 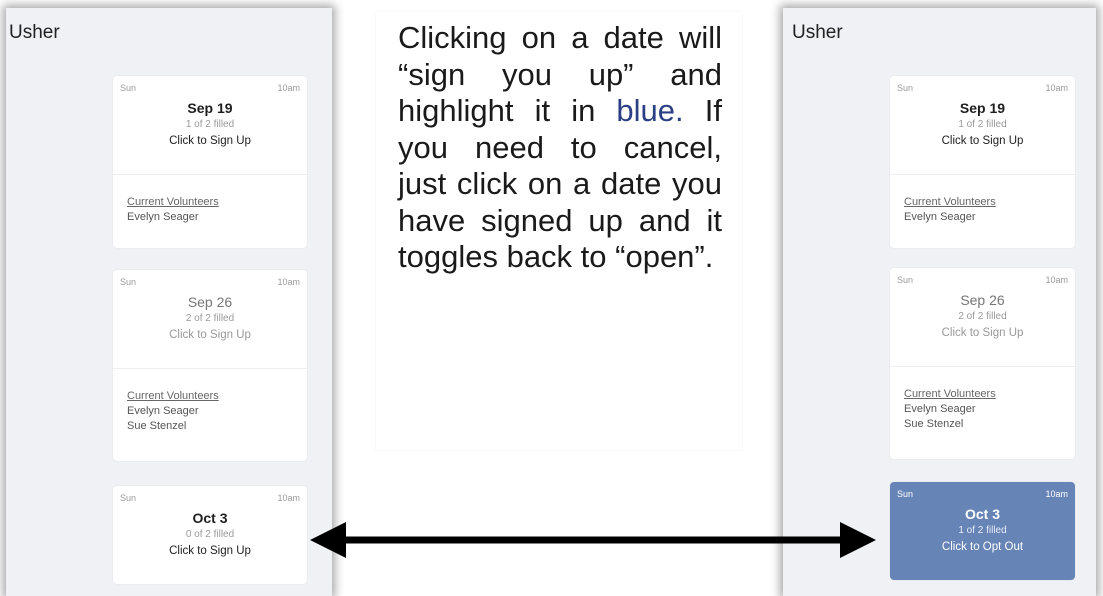 What do you see at coordinates (650, 110) in the screenshot?
I see `blue-highlight-word: blue.` at bounding box center [650, 110].